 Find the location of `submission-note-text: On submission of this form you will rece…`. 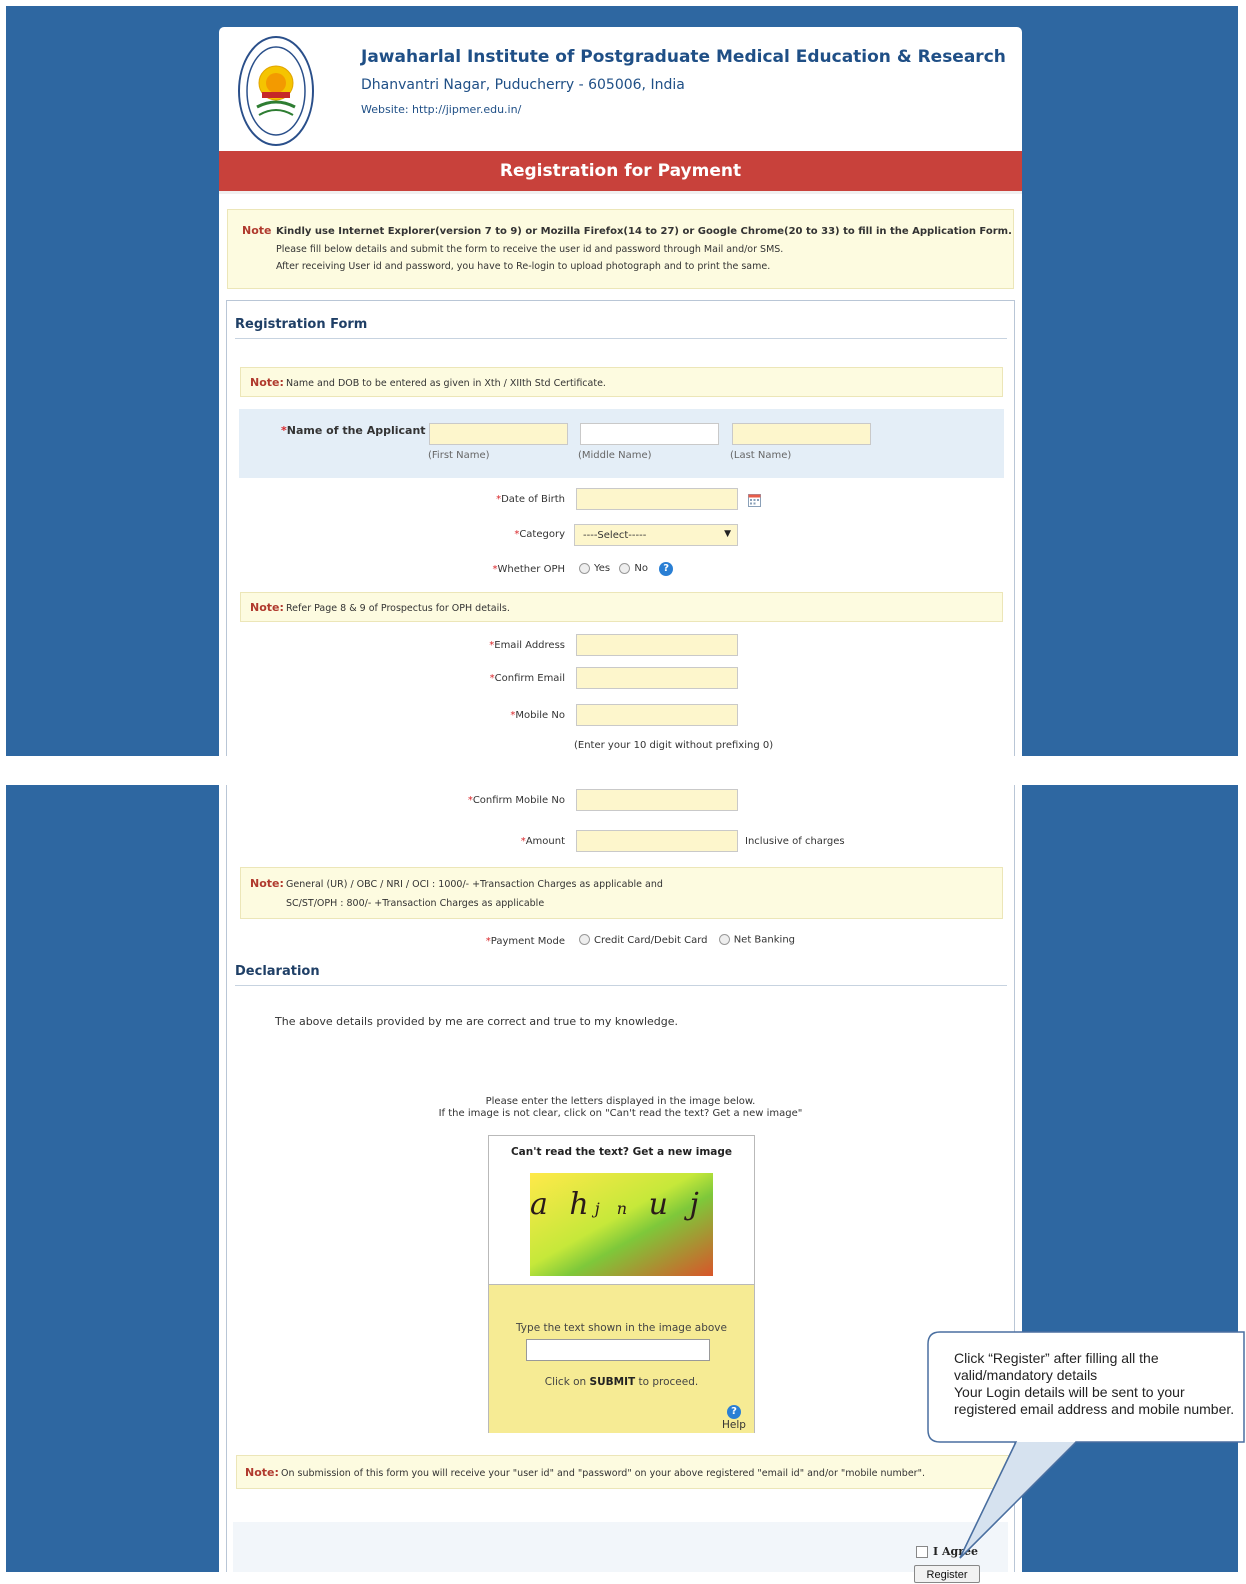

submission-note-text: On submission of this form you will rece… is located at coordinates (603, 1473).